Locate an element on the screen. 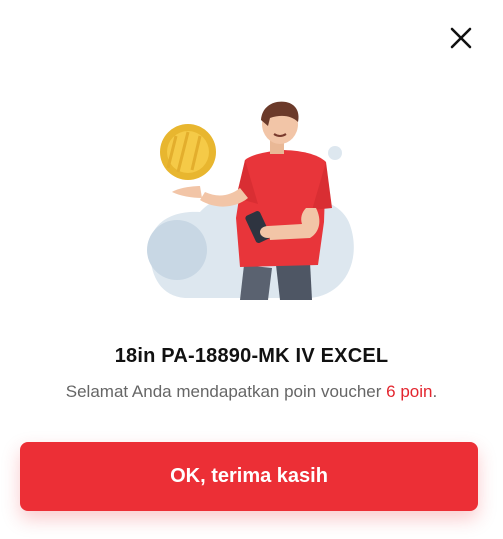 The image size is (503, 539). close-button is located at coordinates (461, 38).